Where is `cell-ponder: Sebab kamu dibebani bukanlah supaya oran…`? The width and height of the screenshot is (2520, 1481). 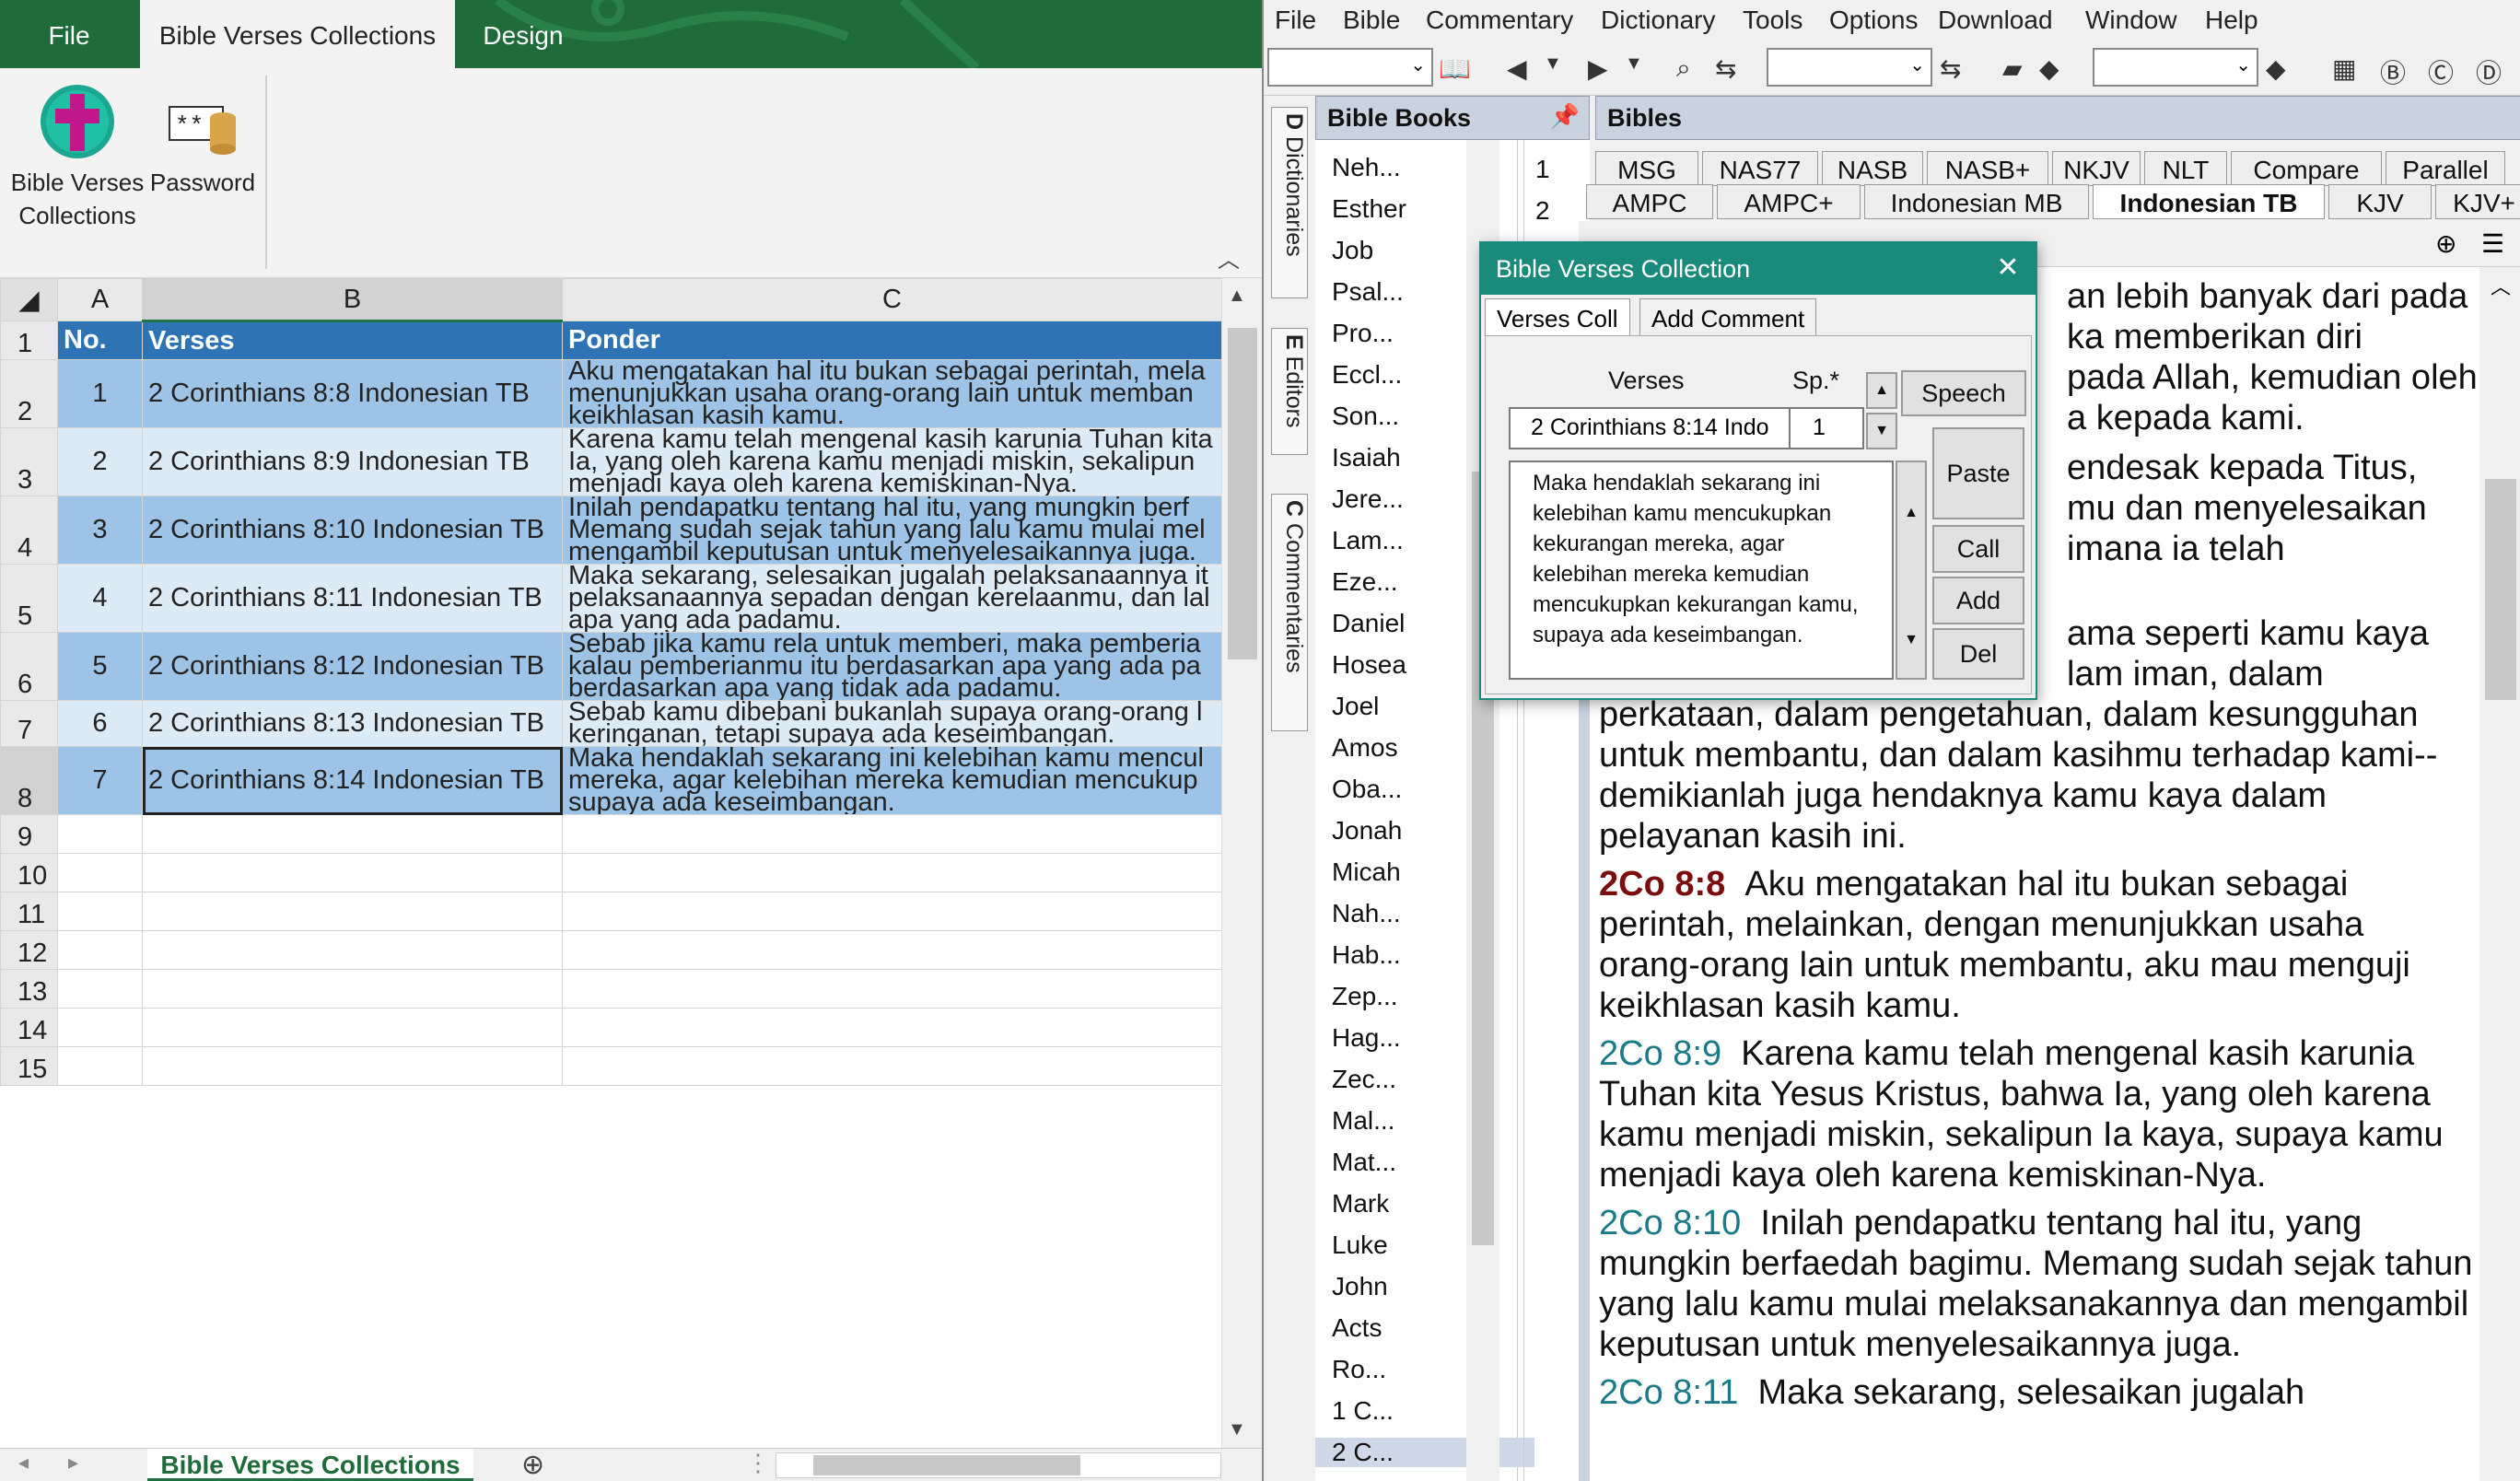
cell-ponder: Sebab kamu dibebani bukanlah supaya oran… is located at coordinates (892, 724).